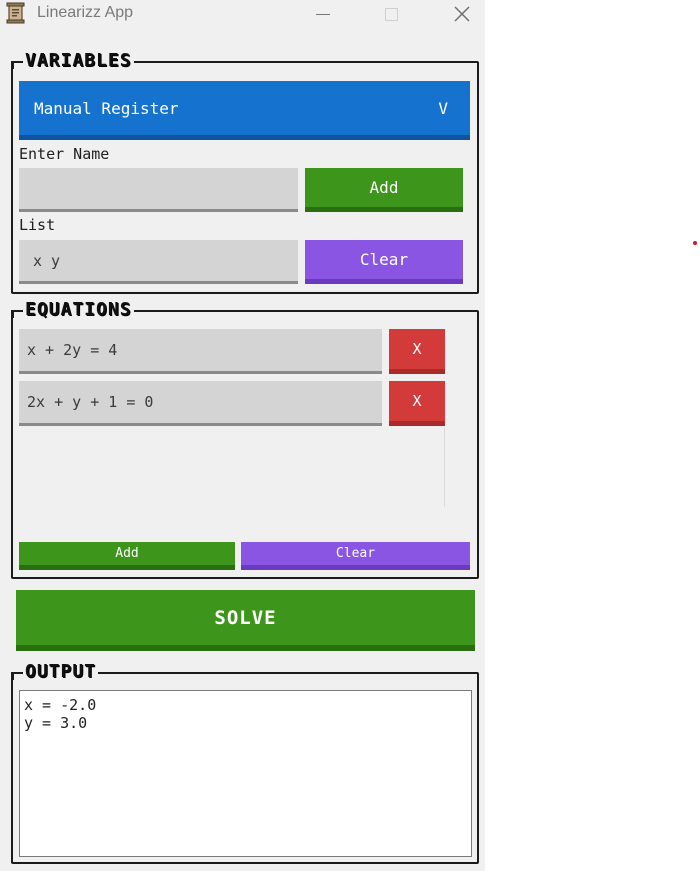 The width and height of the screenshot is (700, 871). I want to click on name-input, so click(158, 190).